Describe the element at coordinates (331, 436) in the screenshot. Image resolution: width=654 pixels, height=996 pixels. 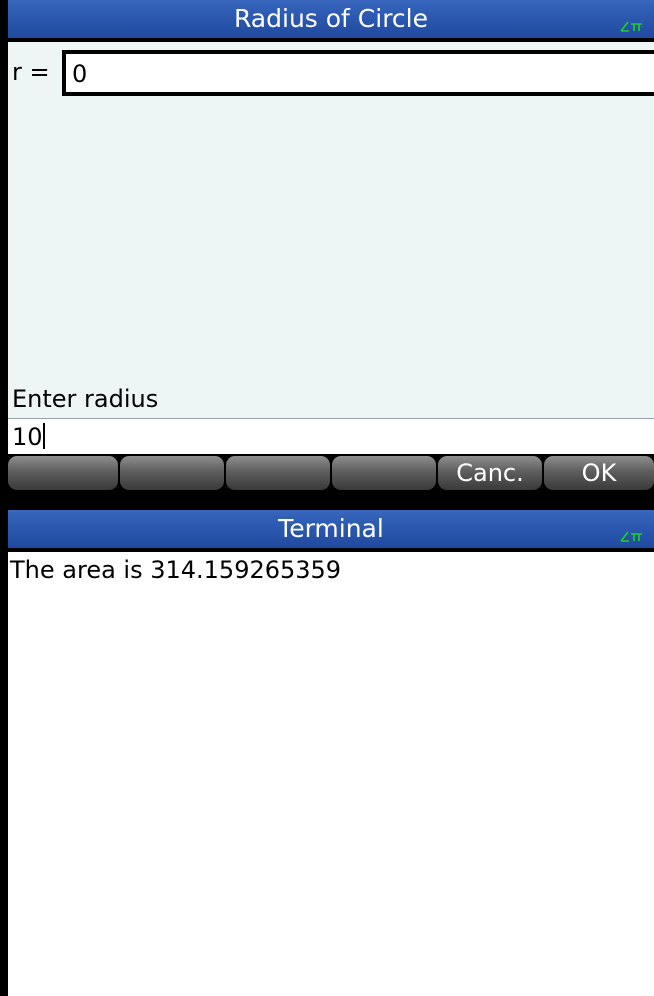
I see `edit-line: 10` at that location.